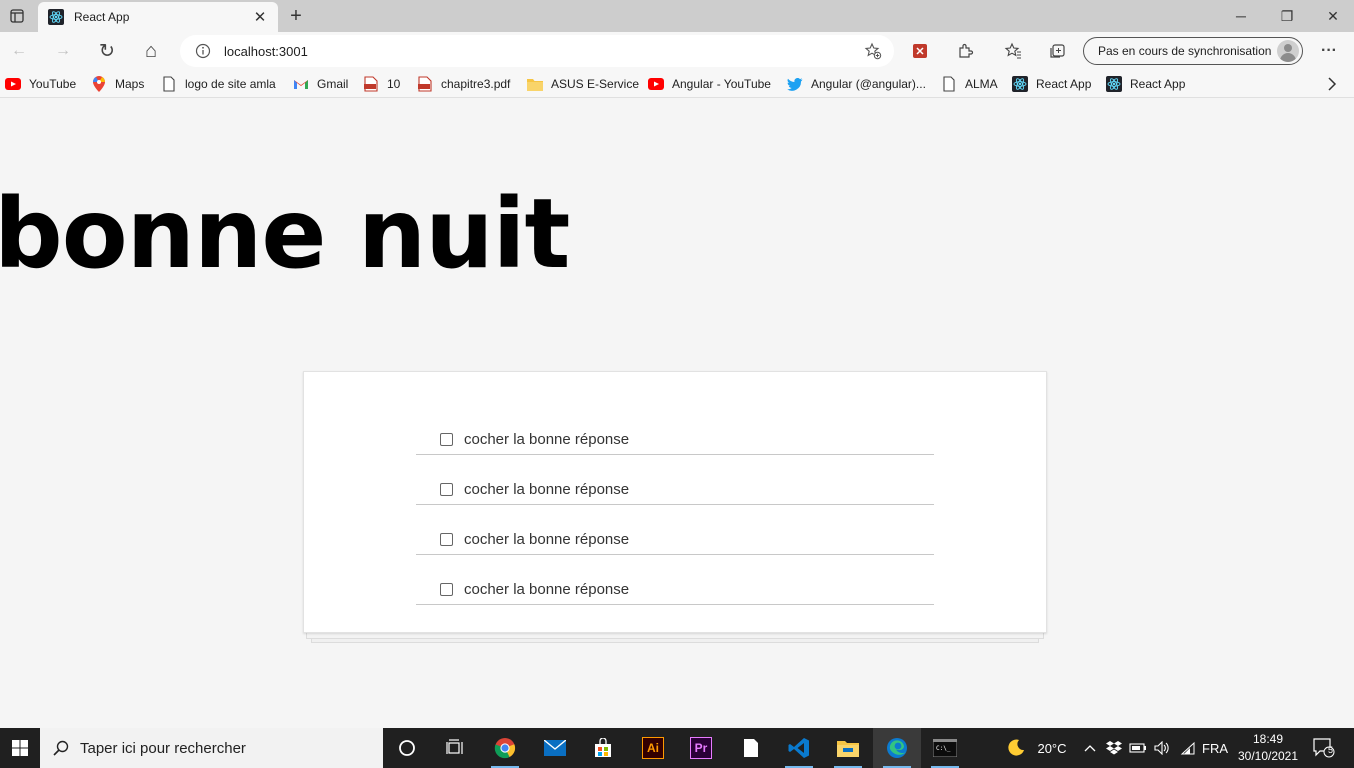 Image resolution: width=1354 pixels, height=768 pixels. Describe the element at coordinates (1090, 748) in the screenshot. I see `chevron-up-icon` at that location.